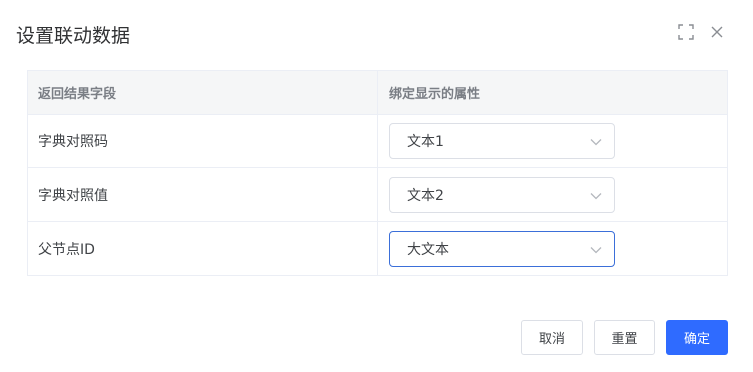 This screenshot has width=753, height=372. I want to click on dialog-title: 设置联动数据, so click(73, 36).